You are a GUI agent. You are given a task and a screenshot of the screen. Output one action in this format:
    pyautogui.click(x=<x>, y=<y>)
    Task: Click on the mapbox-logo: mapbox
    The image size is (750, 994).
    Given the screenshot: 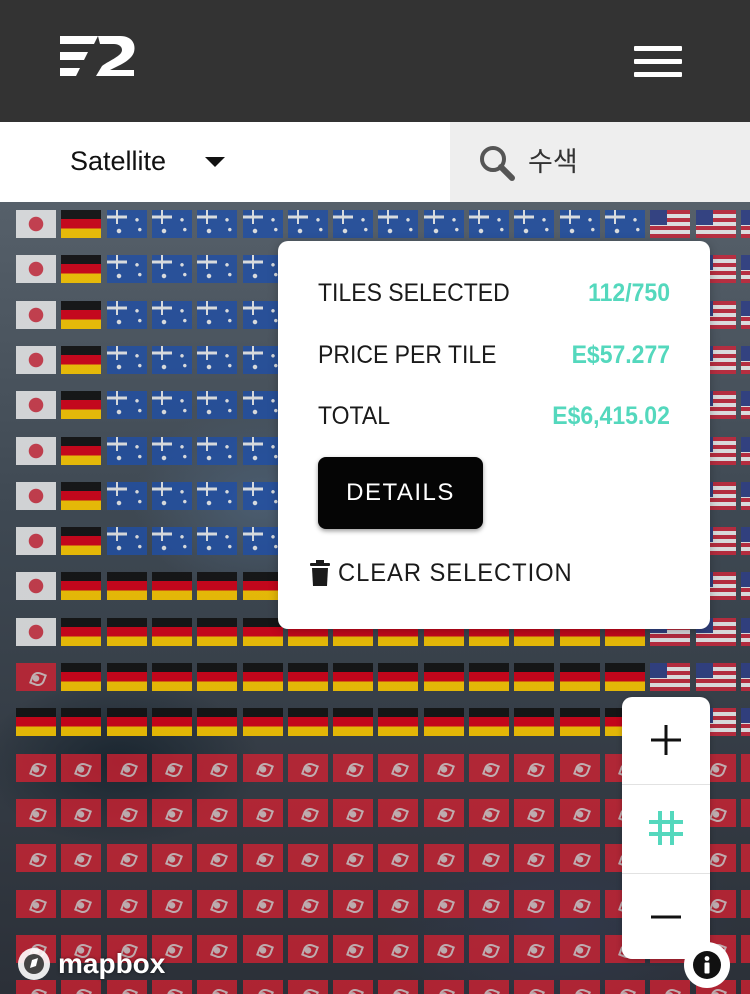 What is the action you would take?
    pyautogui.click(x=90, y=964)
    